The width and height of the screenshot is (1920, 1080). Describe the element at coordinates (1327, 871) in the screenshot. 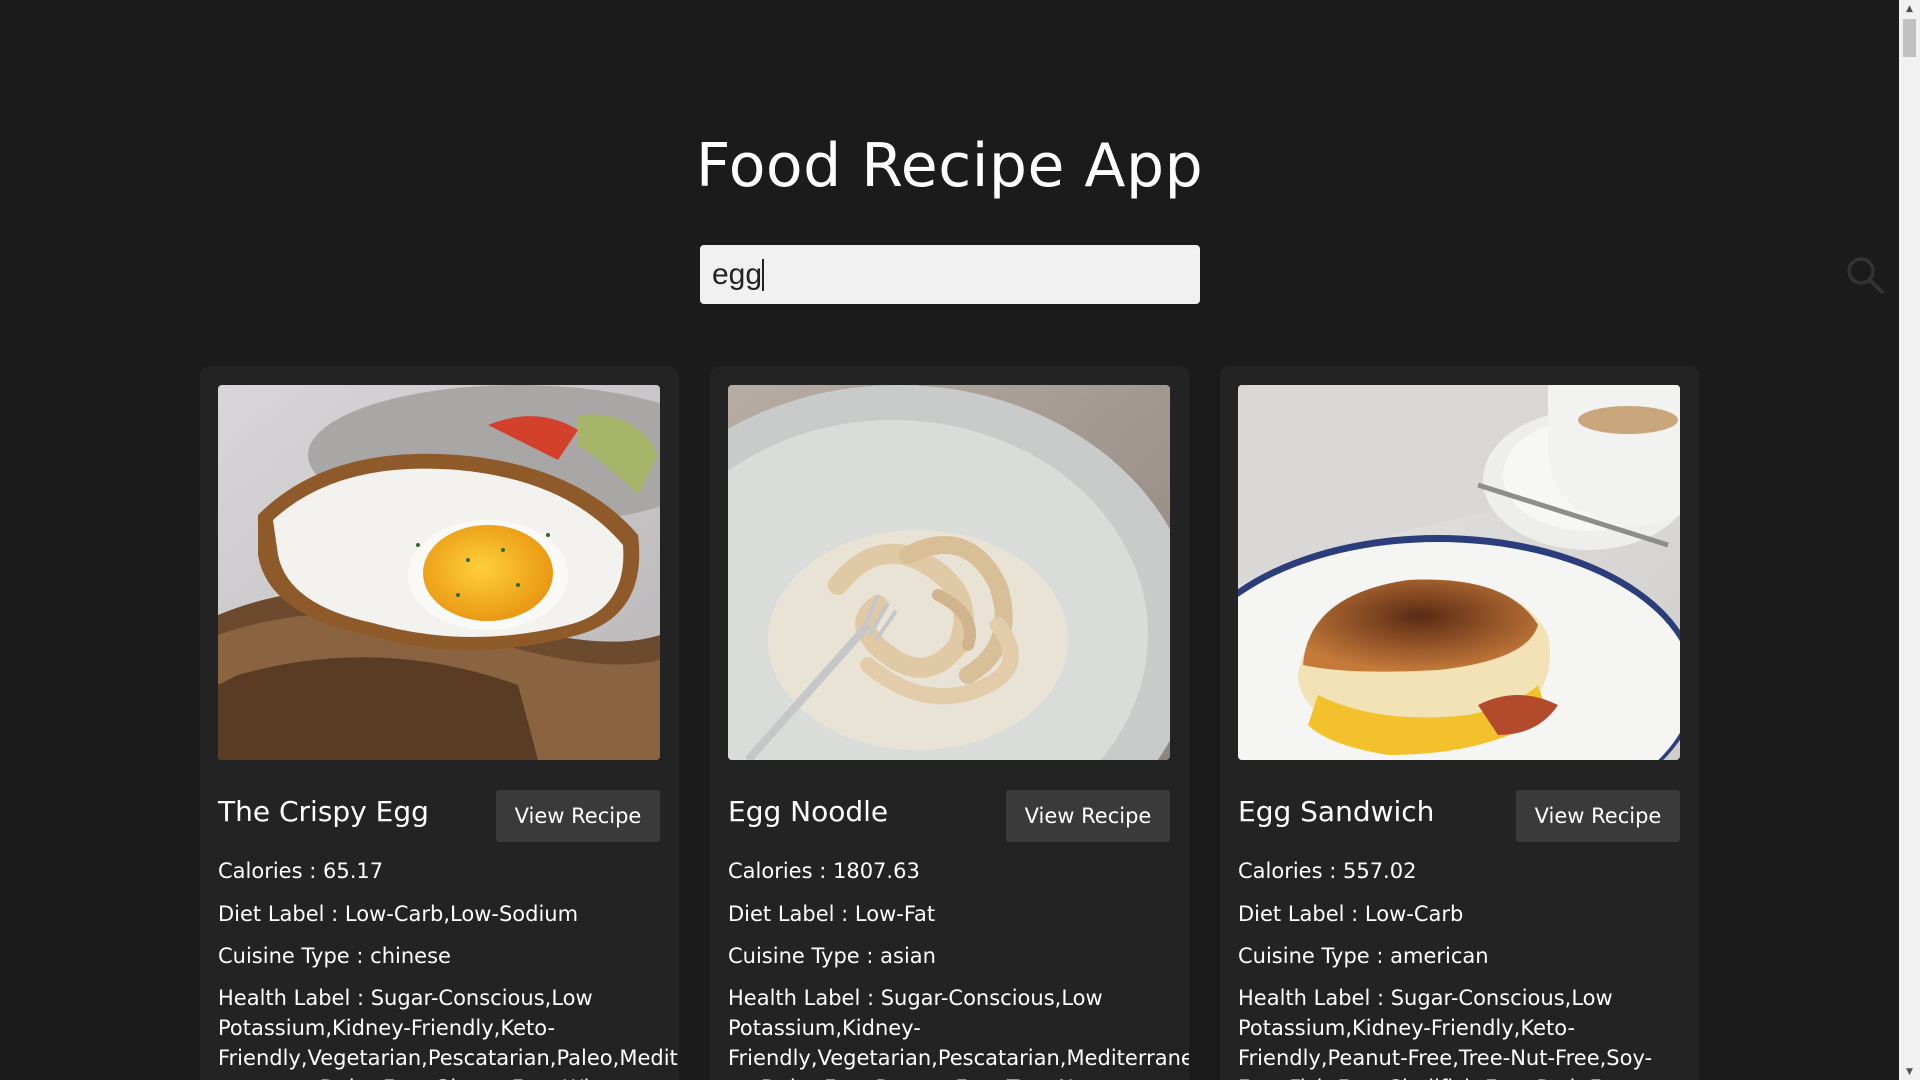

I see `recipe-calories: Calories : 557.02` at that location.